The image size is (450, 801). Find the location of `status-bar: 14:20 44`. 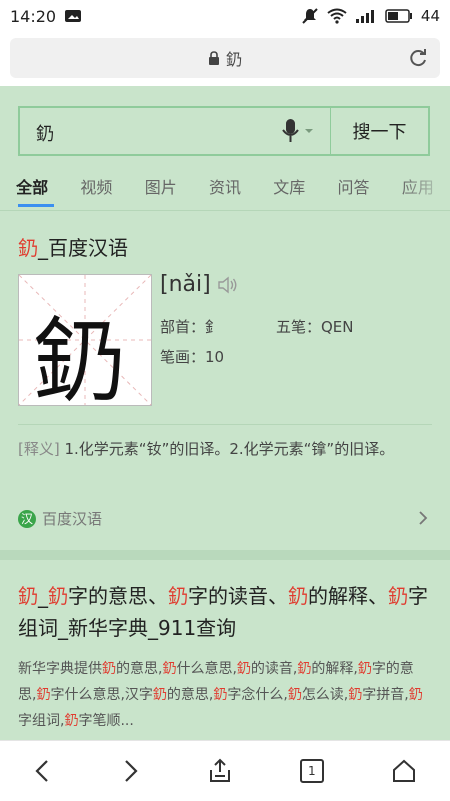

status-bar: 14:20 44 is located at coordinates (225, 16).